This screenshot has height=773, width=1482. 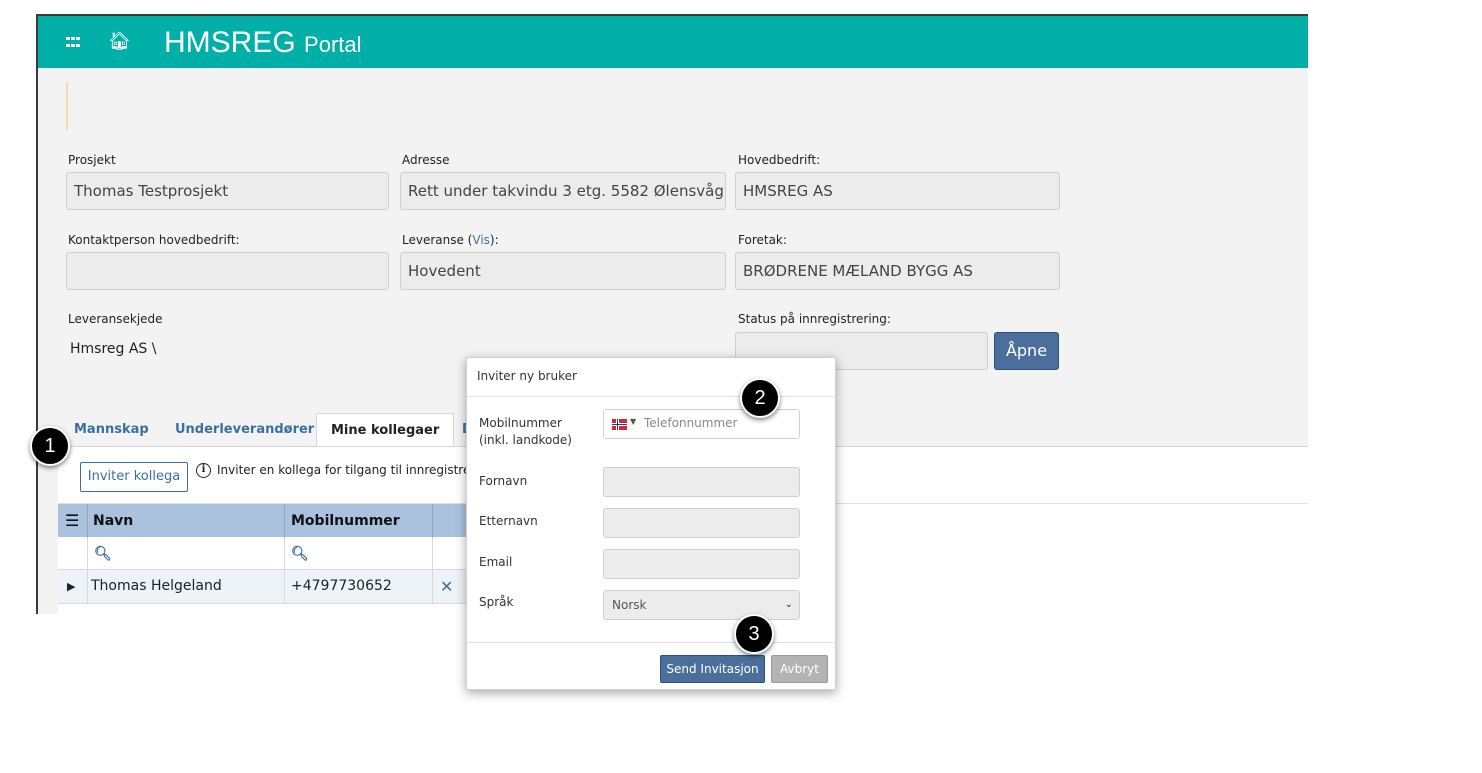 What do you see at coordinates (244, 429) in the screenshot?
I see `tab-underleverandorer: Underleverandører` at bounding box center [244, 429].